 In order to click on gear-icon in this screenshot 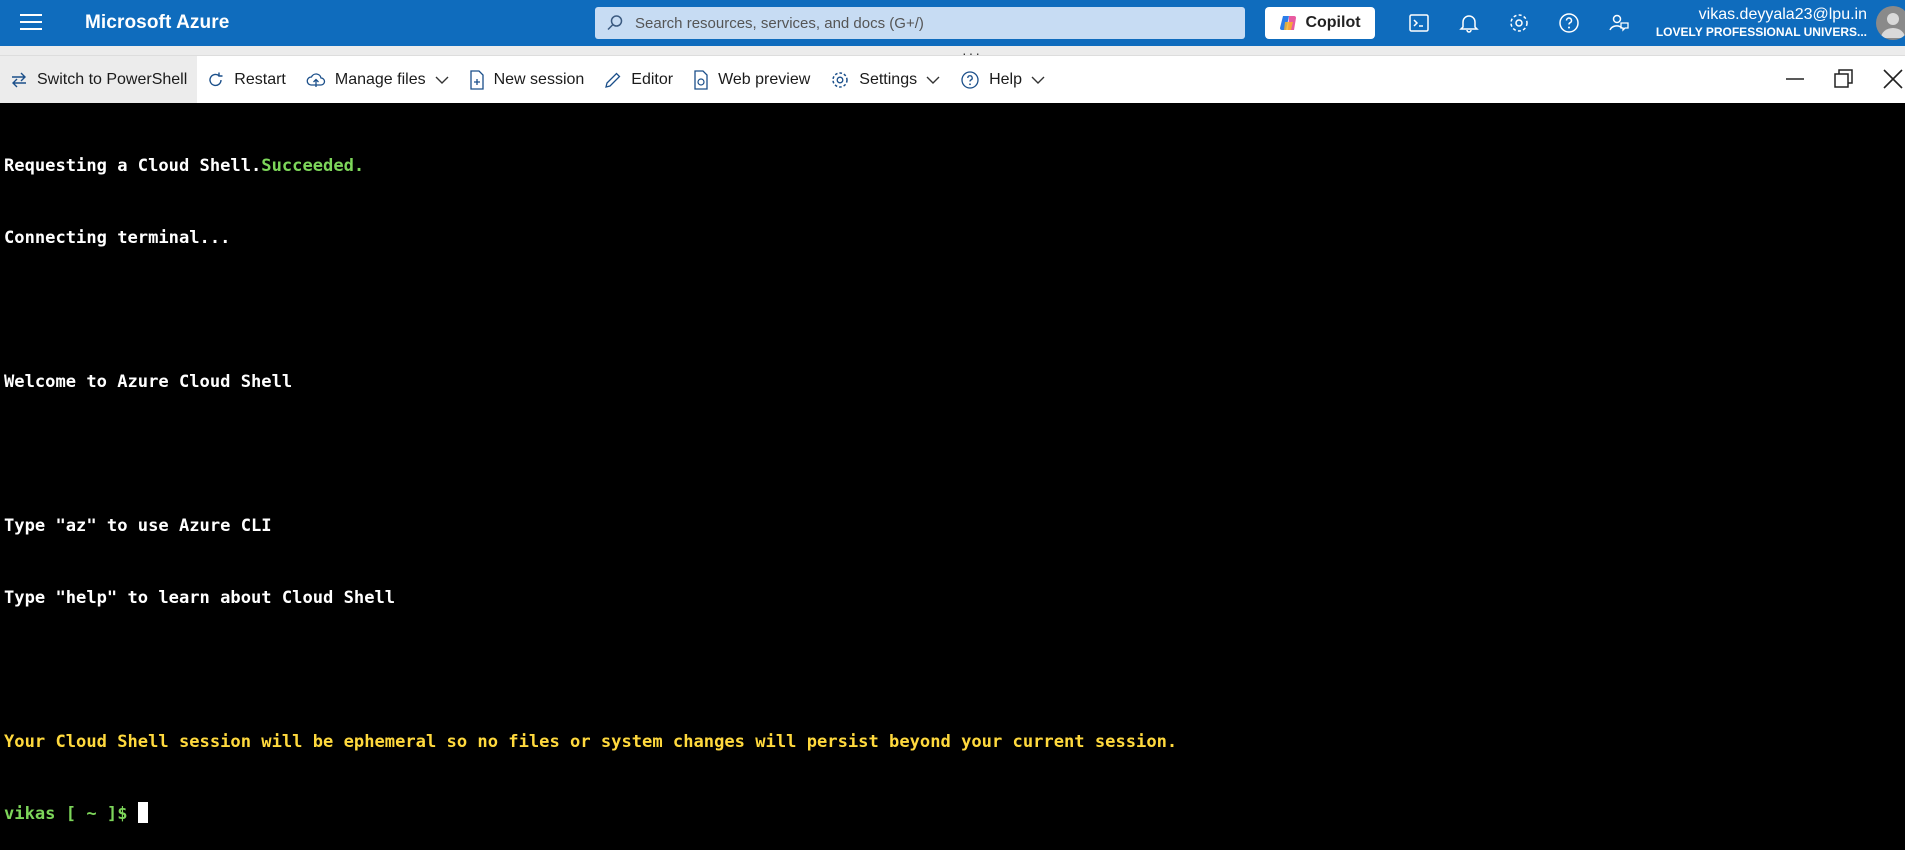, I will do `click(840, 79)`.